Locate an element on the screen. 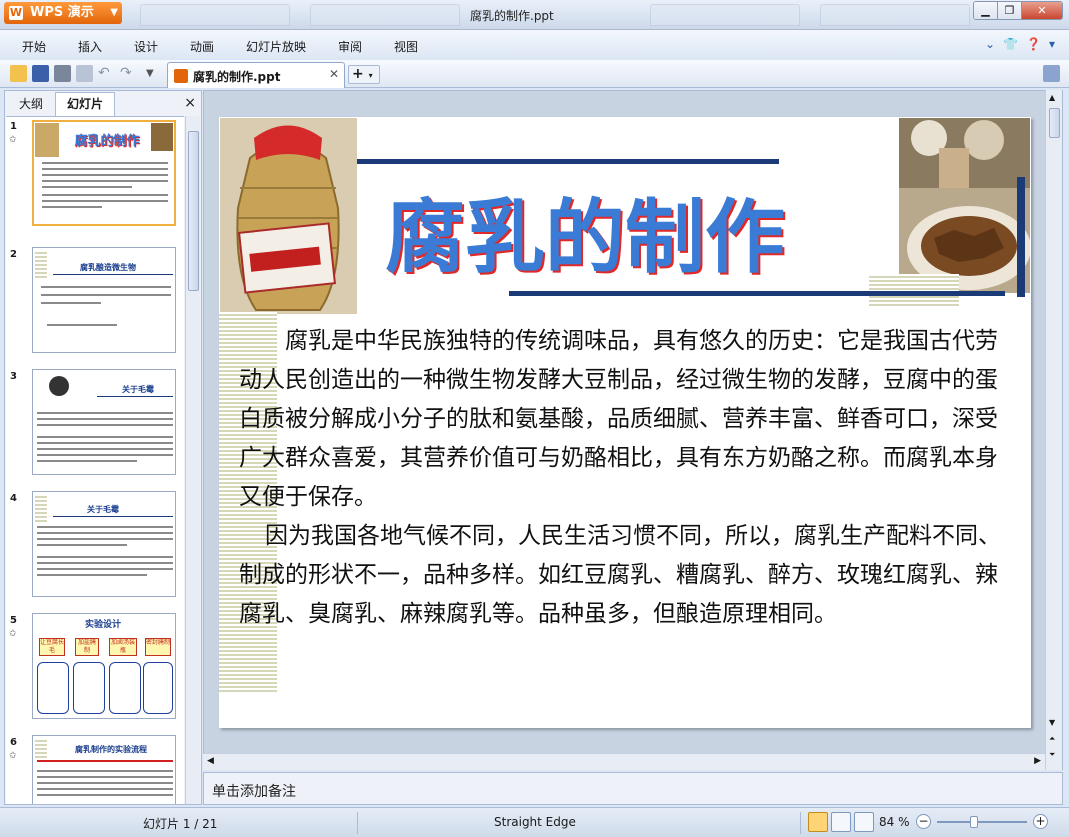 This screenshot has width=1069, height=837. wps-app-menu-button: W WPS 演示 ▼ is located at coordinates (63, 13).